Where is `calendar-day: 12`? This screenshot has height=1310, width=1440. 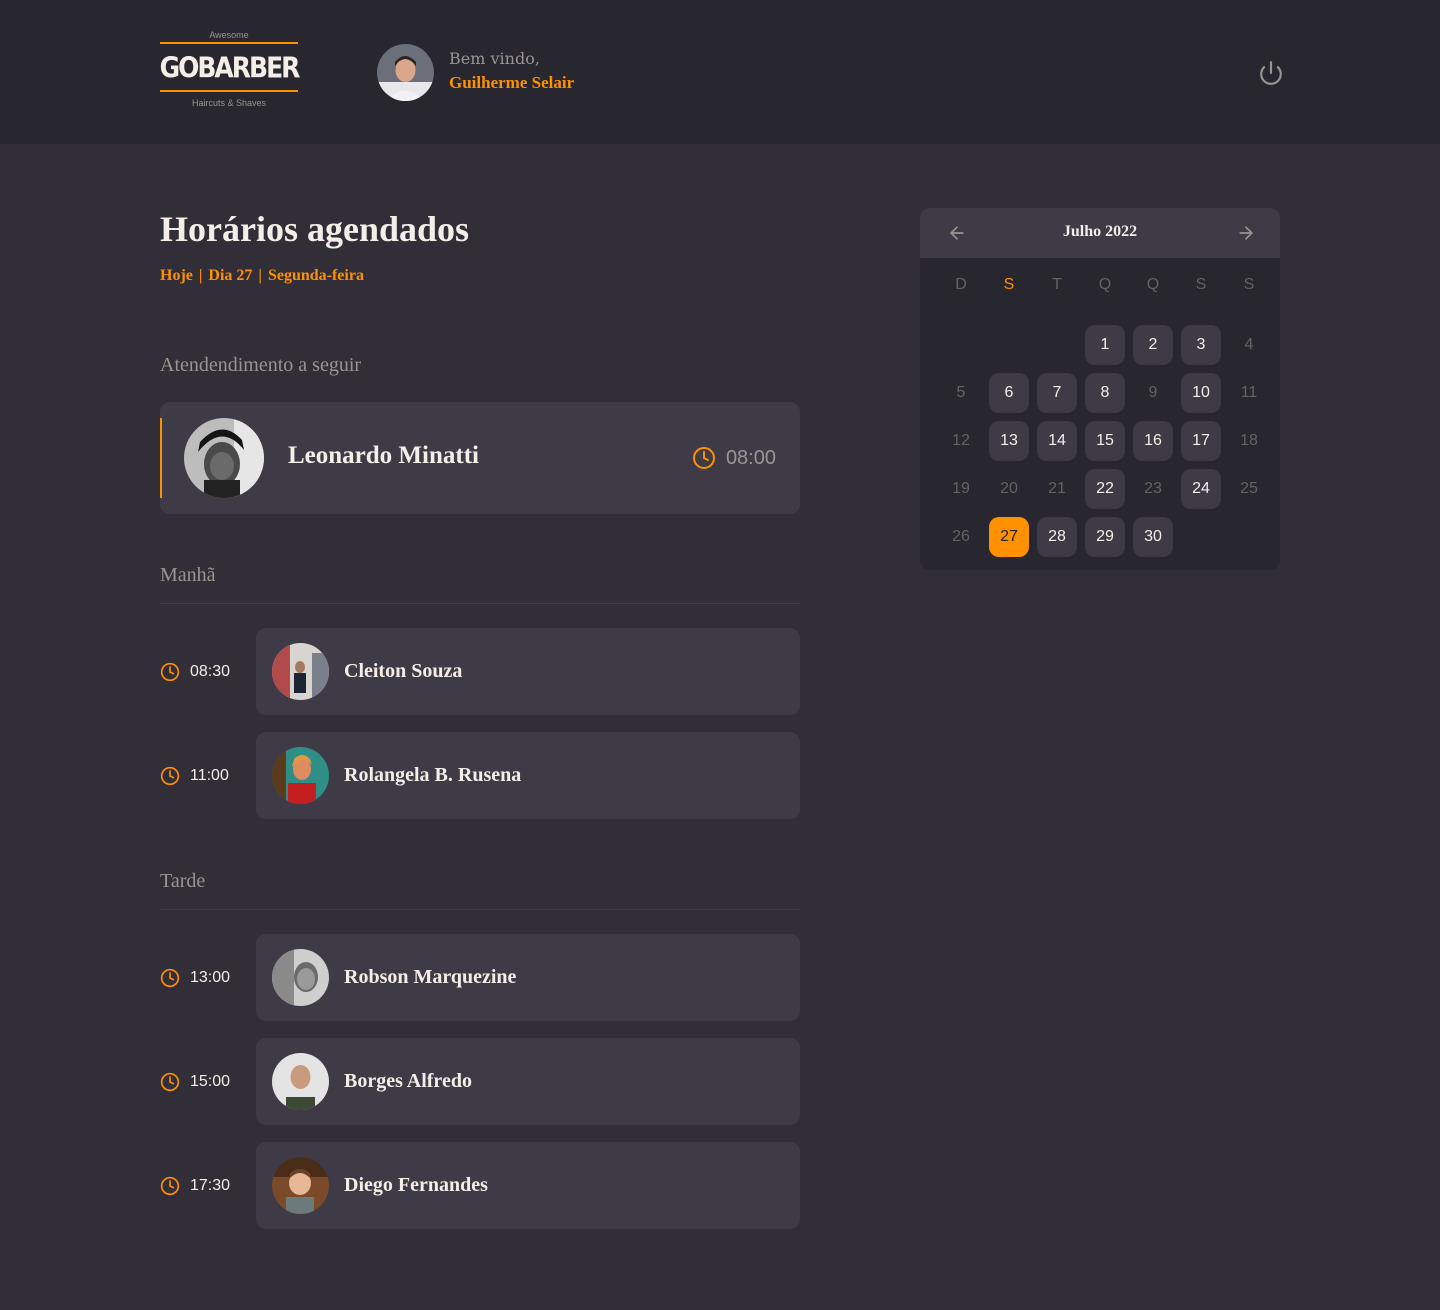 calendar-day: 12 is located at coordinates (961, 440).